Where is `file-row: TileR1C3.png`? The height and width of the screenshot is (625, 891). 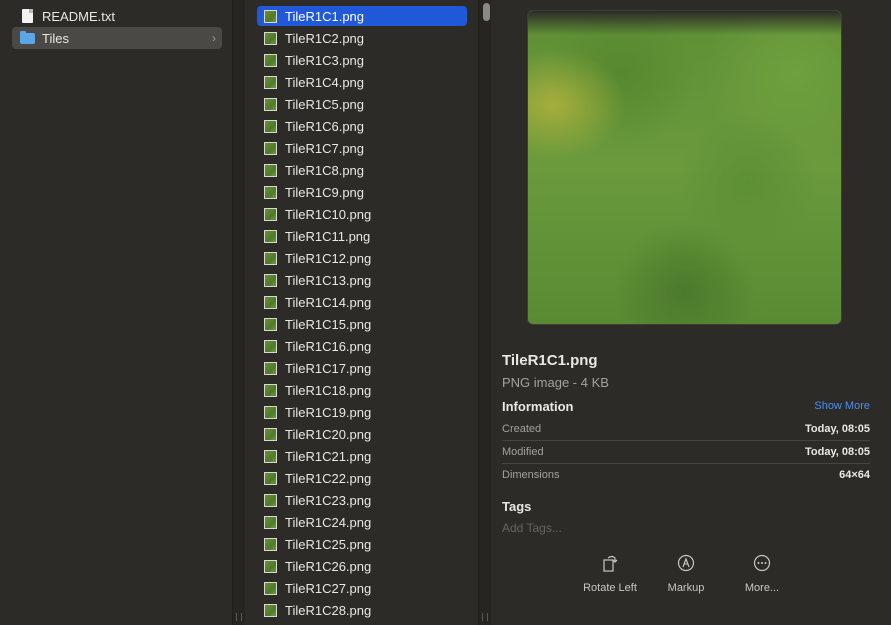 file-row: TileR1C3.png is located at coordinates (362, 60).